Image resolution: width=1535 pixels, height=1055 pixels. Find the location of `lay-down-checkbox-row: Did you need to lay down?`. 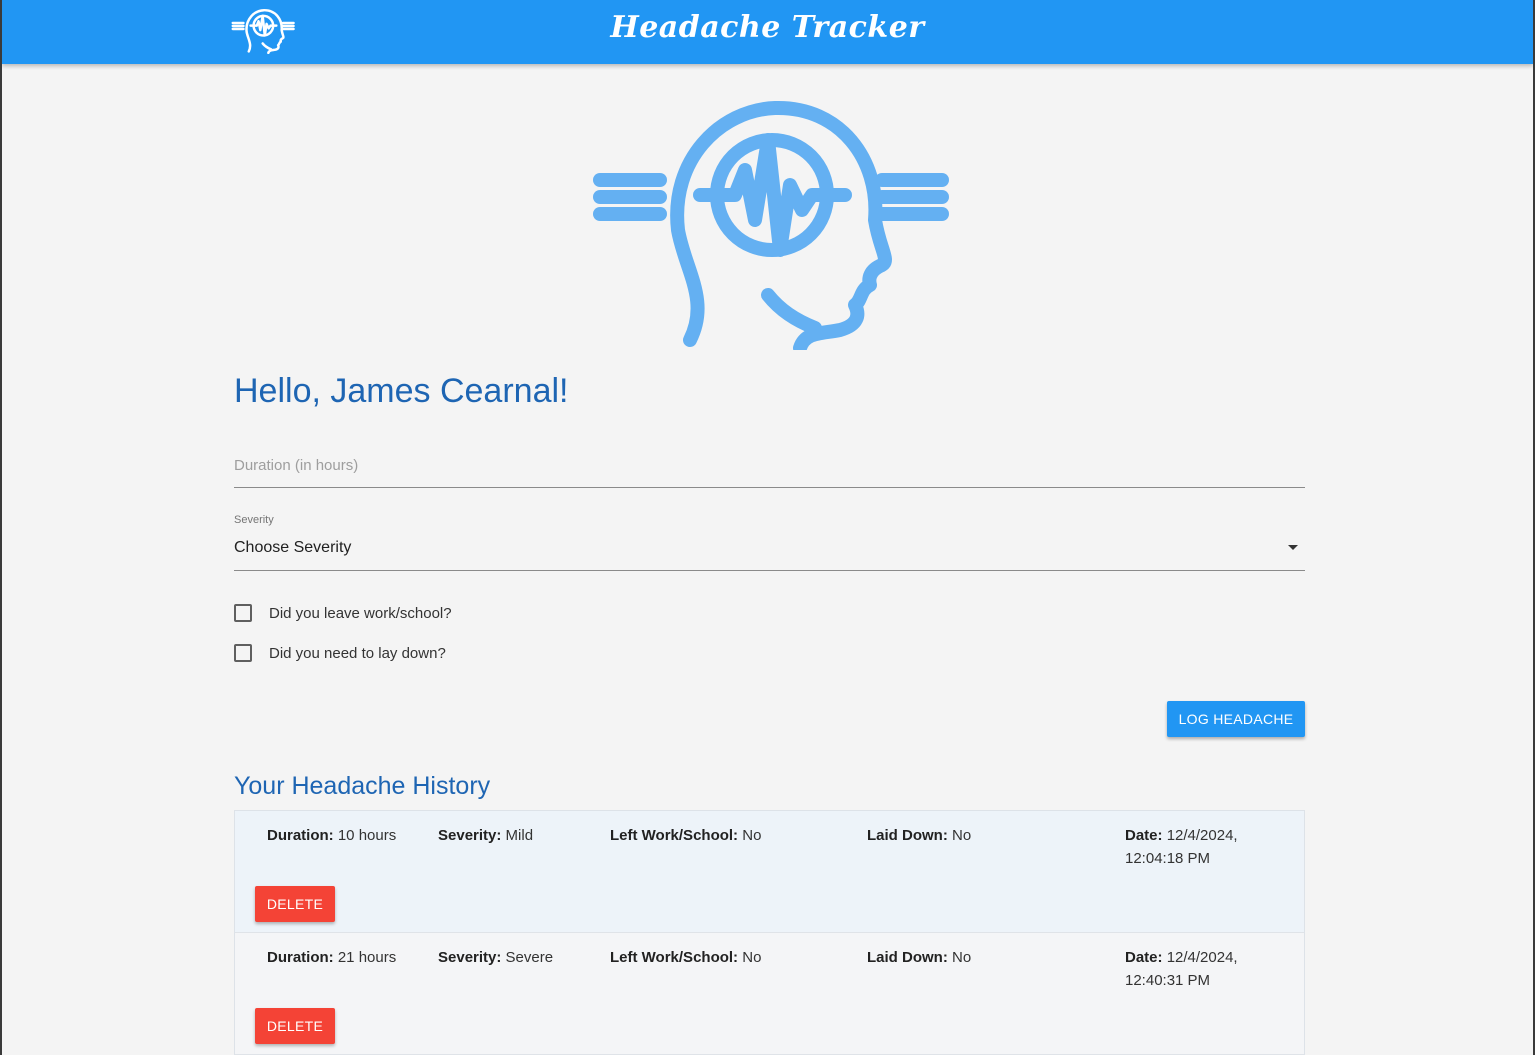

lay-down-checkbox-row: Did you need to lay down? is located at coordinates (340, 653).